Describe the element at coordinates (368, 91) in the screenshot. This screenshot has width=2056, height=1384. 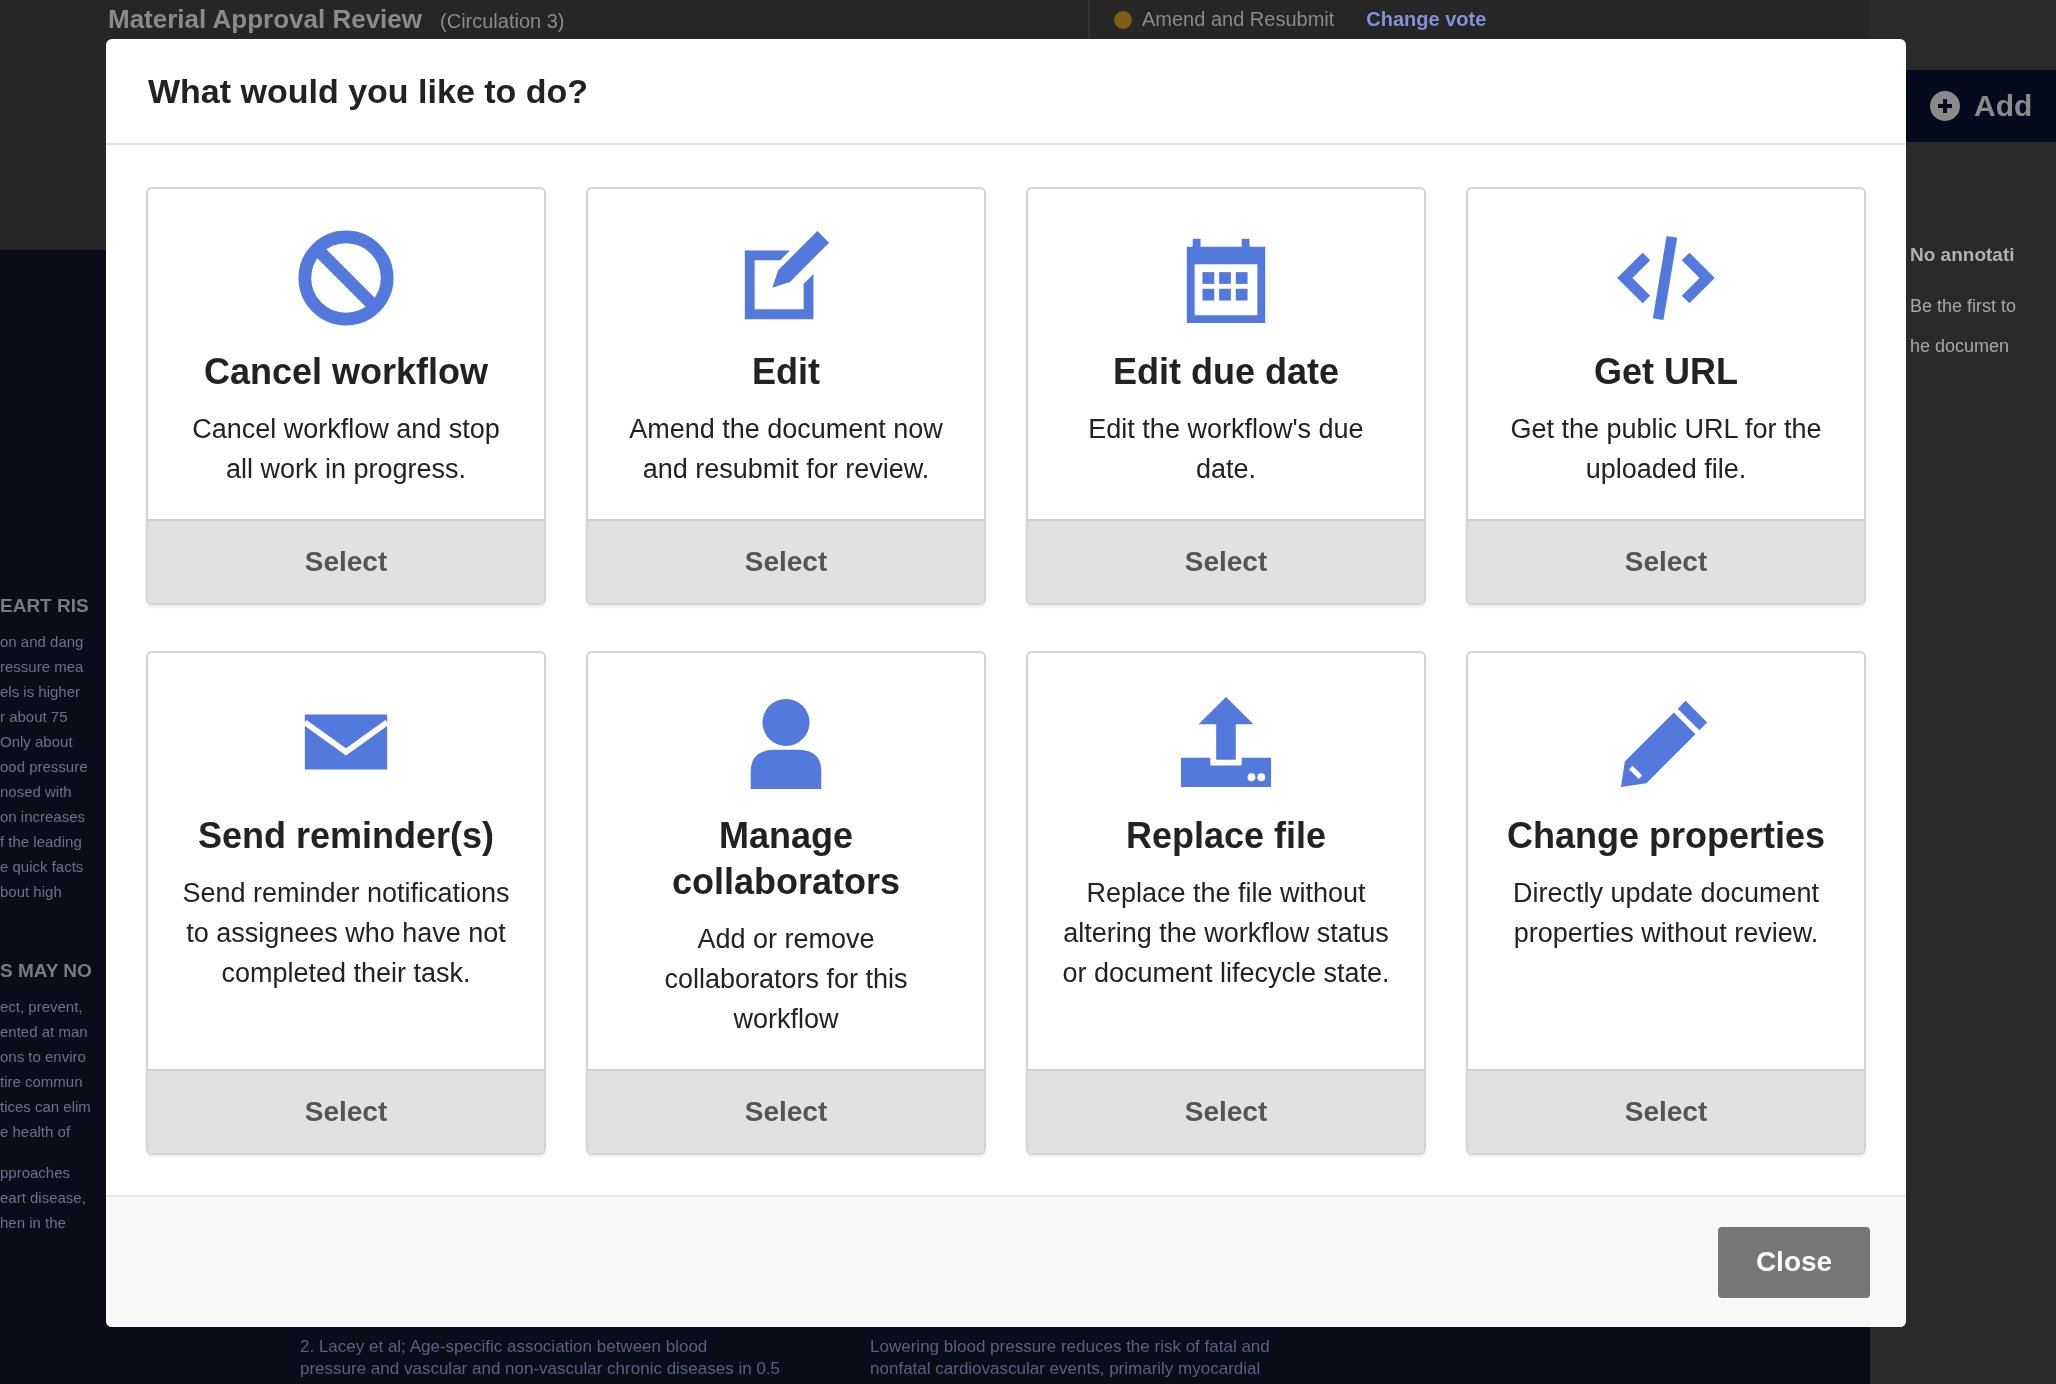
I see `dialog-title: What would you like to do?` at that location.